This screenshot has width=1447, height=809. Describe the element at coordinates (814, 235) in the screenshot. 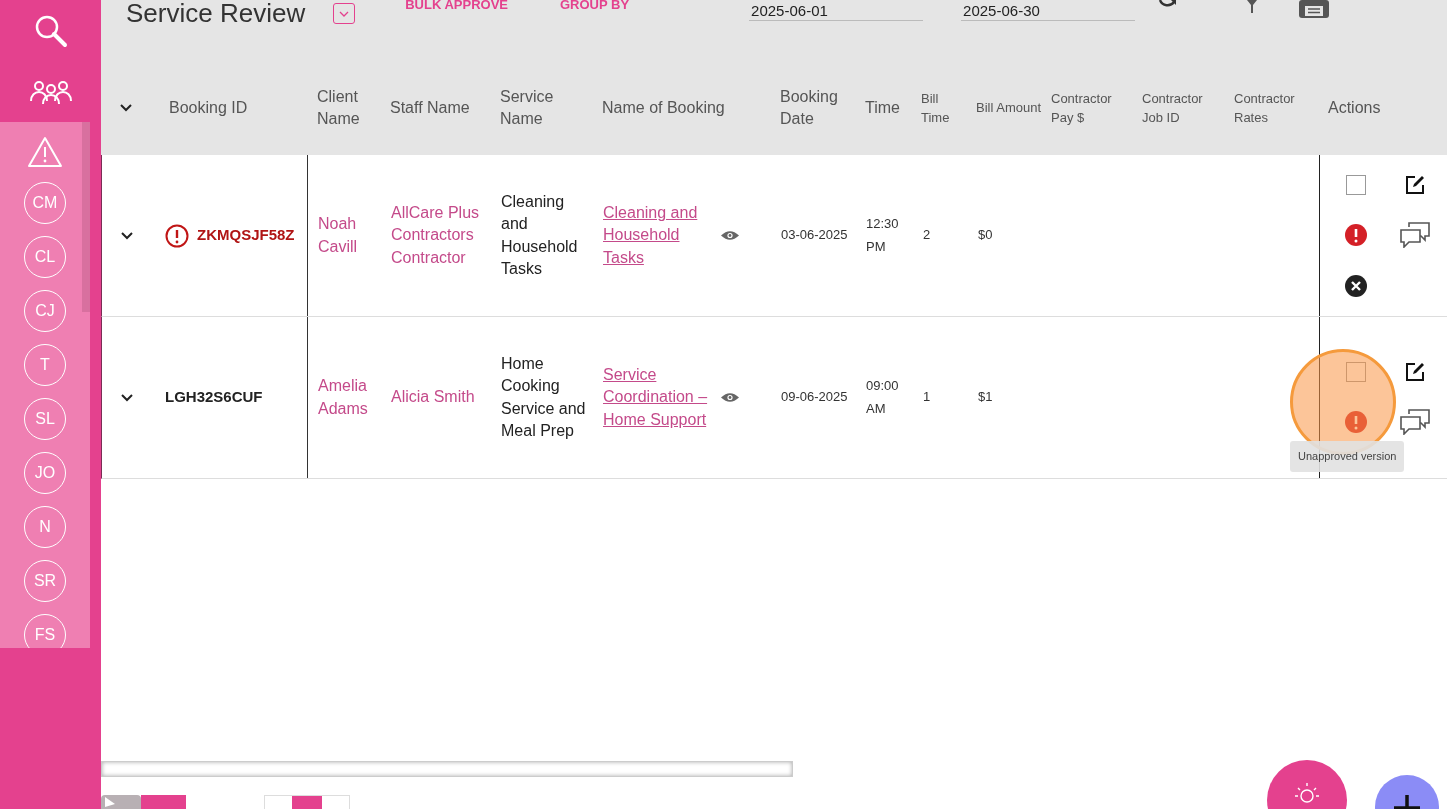

I see `booking-date: 03-06-2025` at that location.